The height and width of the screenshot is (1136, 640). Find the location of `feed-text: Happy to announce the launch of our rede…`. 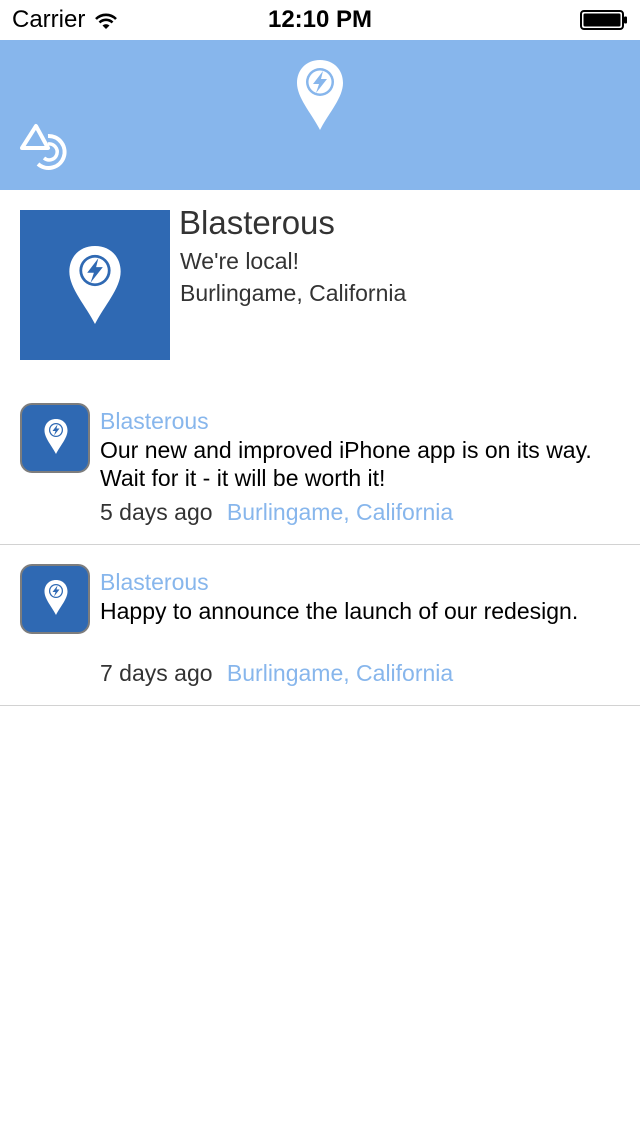

feed-text: Happy to announce the launch of our rede… is located at coordinates (339, 611).